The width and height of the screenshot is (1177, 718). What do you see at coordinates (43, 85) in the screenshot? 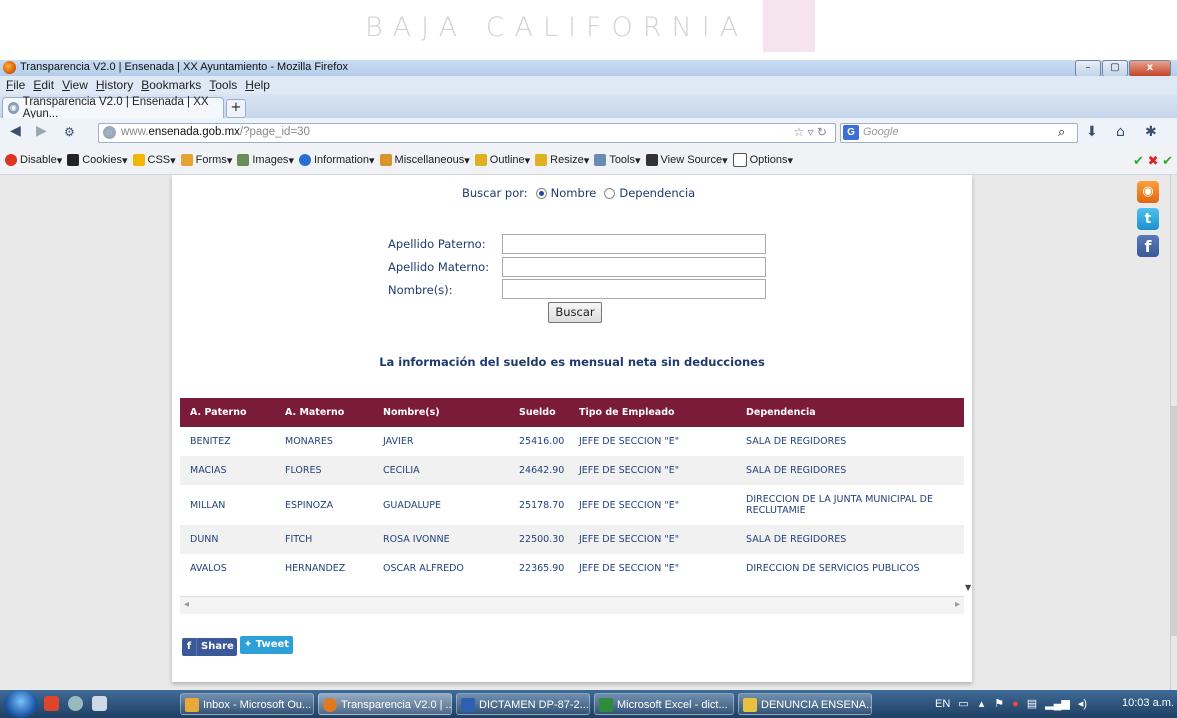
I see `menu-edit: Edit` at bounding box center [43, 85].